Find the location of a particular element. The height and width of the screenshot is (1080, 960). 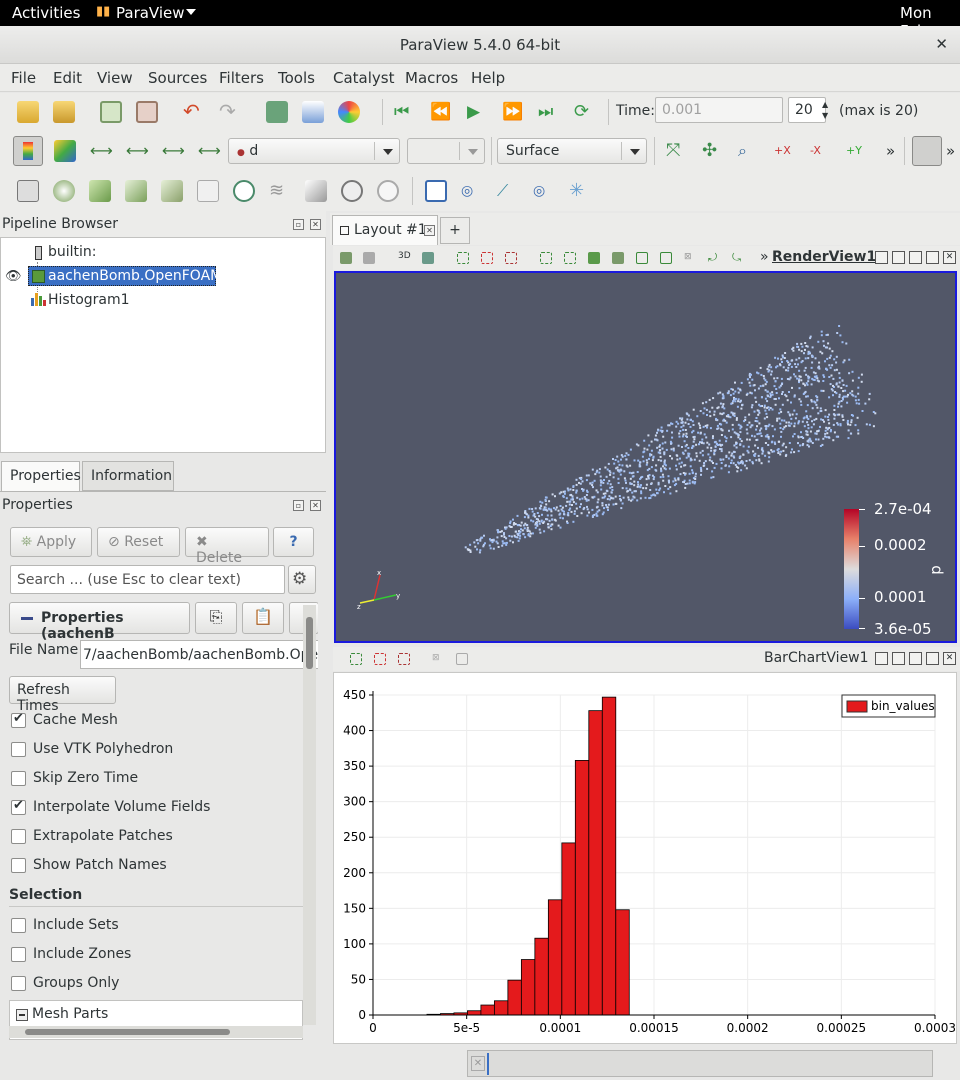

close-layout-icon: ✕ is located at coordinates (429, 230).